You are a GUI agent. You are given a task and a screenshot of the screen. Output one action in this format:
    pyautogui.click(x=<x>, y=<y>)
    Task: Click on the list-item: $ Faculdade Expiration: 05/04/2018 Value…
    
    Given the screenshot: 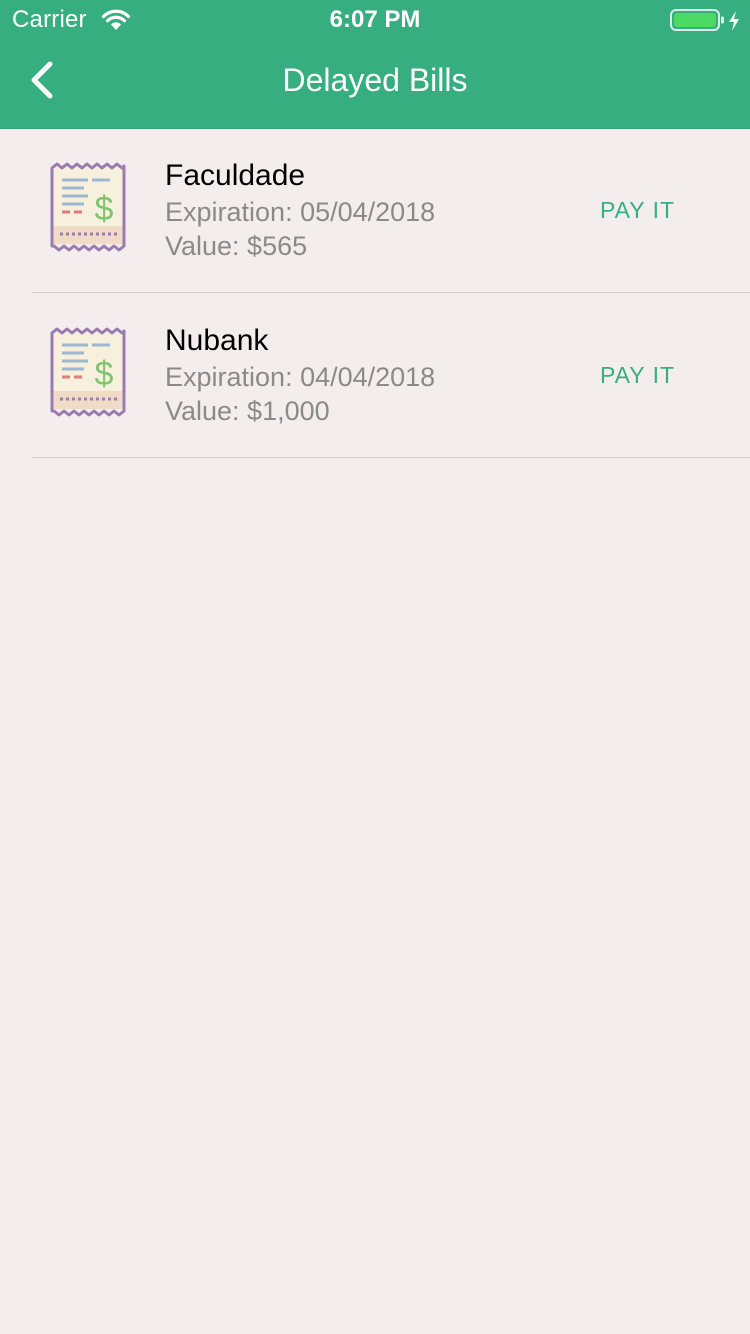 What is the action you would take?
    pyautogui.click(x=391, y=210)
    